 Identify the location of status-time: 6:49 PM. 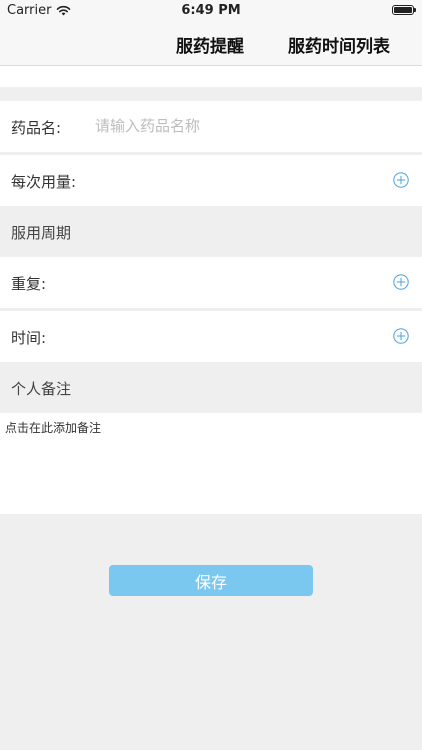
(211, 10).